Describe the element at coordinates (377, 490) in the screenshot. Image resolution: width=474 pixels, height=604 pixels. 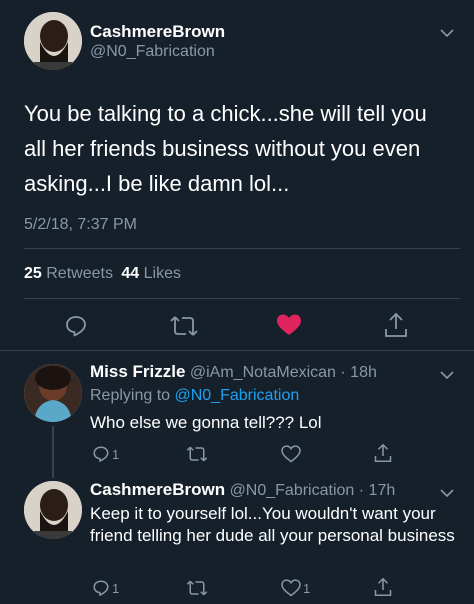
I see `reply-time: · 17h` at that location.